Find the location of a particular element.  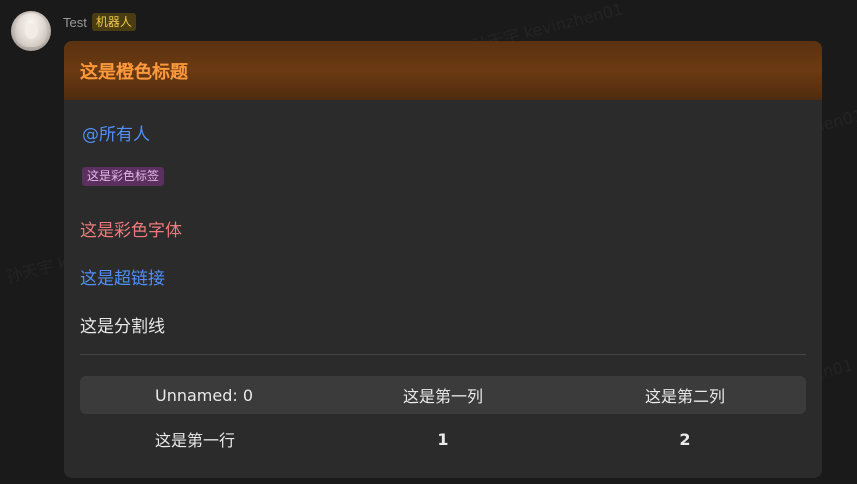

card-header: 这是橙色标题 is located at coordinates (443, 70).